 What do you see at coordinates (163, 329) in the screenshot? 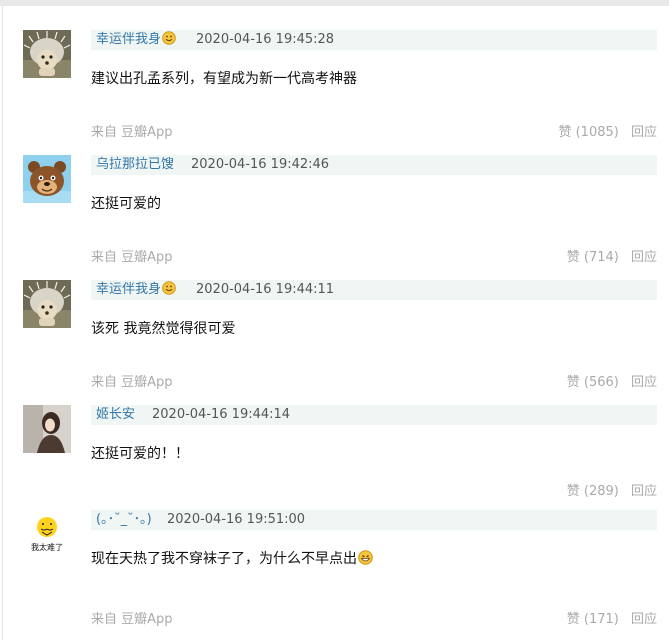
I see `comment-text: 该死 我竟然觉得很可爱` at bounding box center [163, 329].